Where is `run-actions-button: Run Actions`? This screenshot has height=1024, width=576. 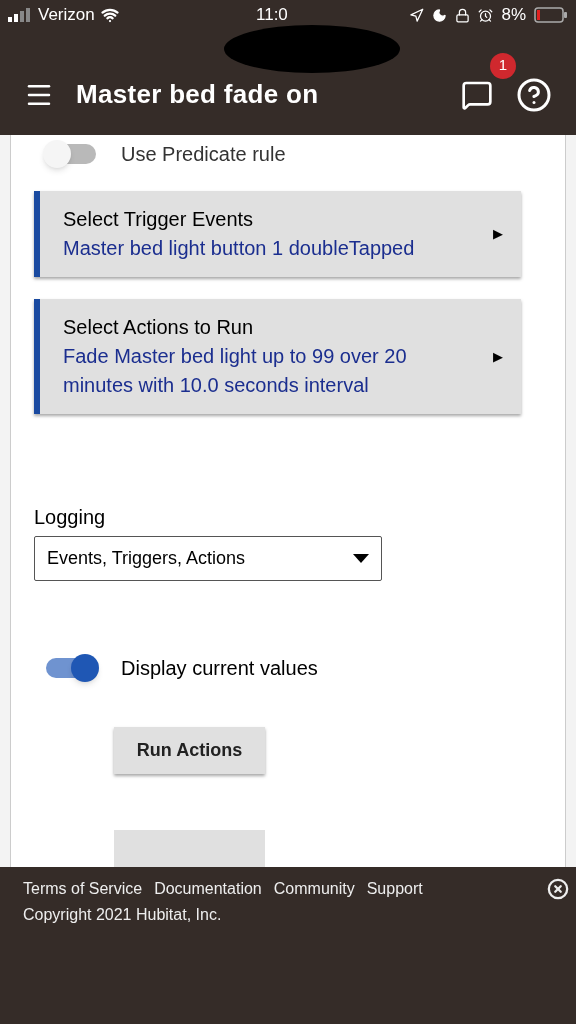
run-actions-button: Run Actions is located at coordinates (189, 751).